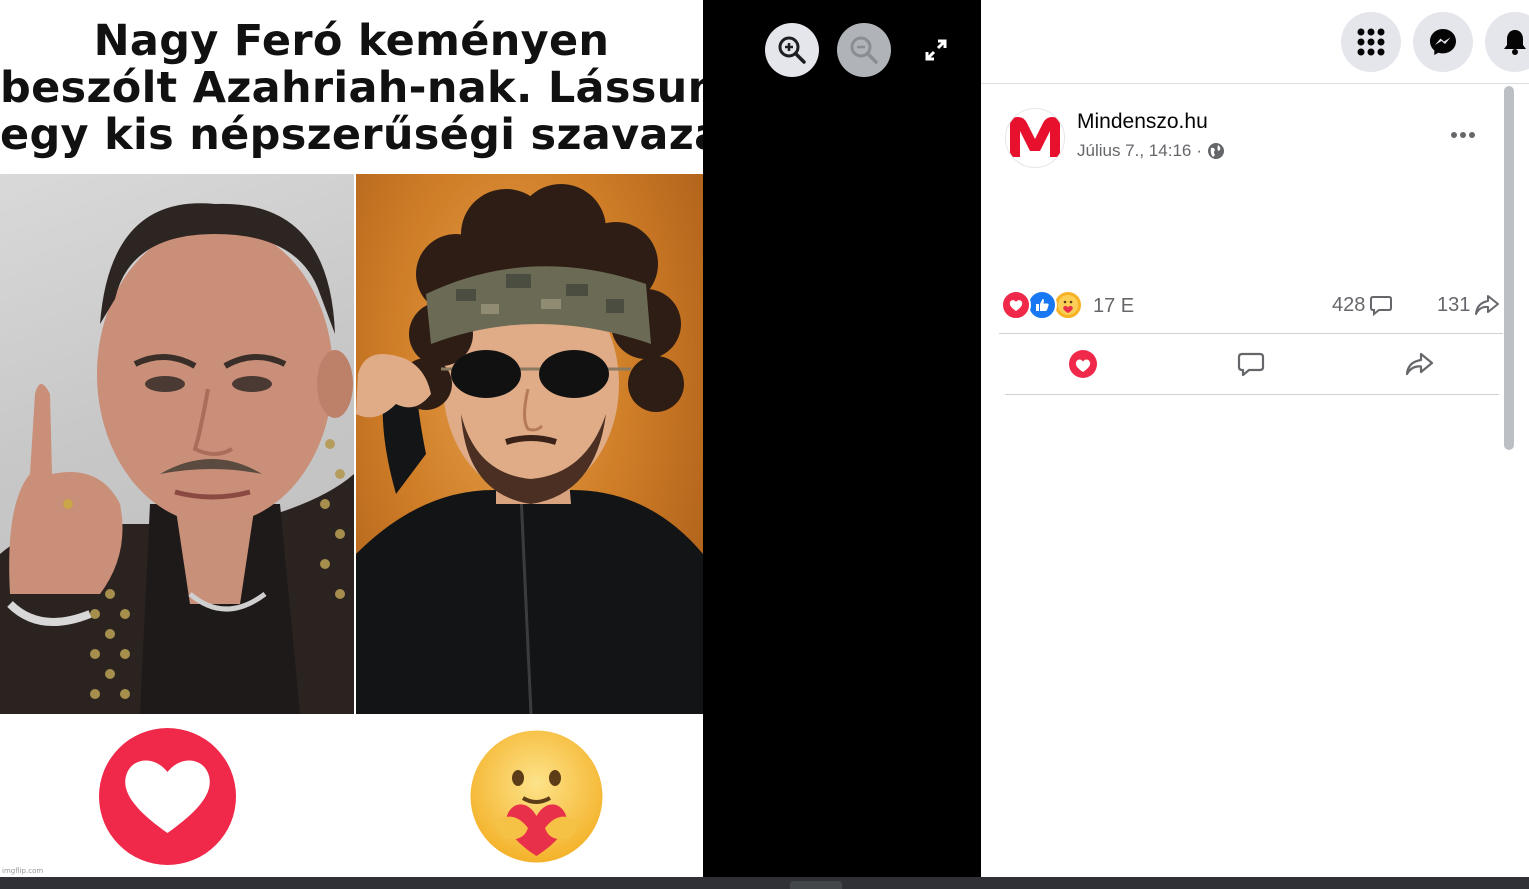 This screenshot has width=1529, height=889. I want to click on meme-caption-line-1: Nagy Feró keményen, so click(351, 41).